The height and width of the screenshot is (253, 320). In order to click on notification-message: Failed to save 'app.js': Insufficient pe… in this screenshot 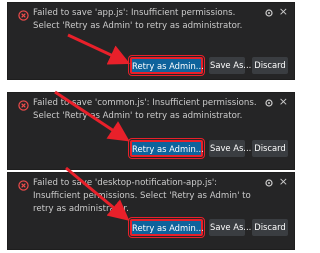, I will do `click(138, 19)`.